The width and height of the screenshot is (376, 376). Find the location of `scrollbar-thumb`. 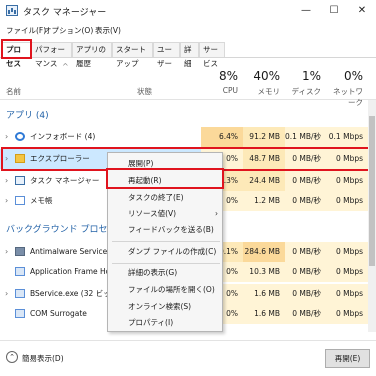

scrollbar-thumb is located at coordinates (372, 191).